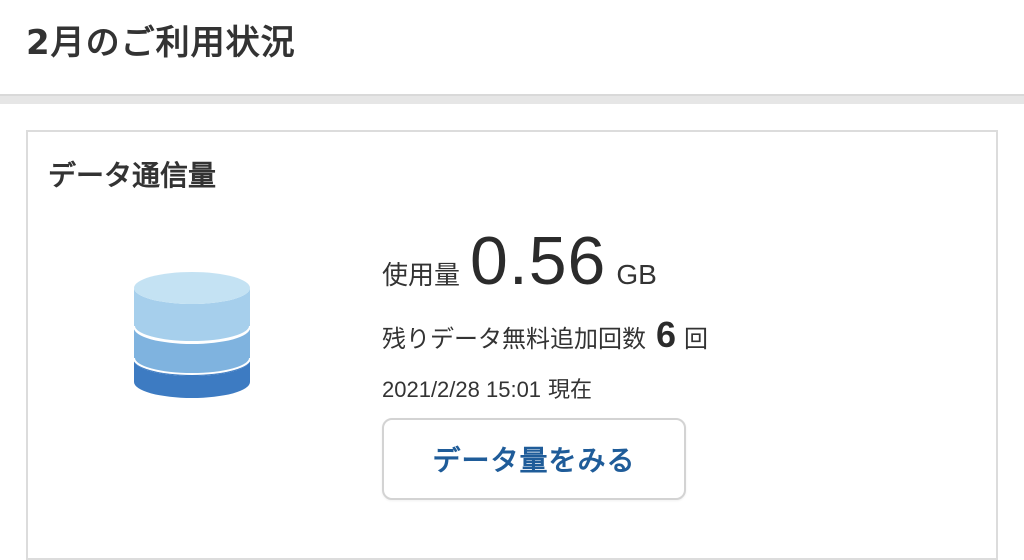 The width and height of the screenshot is (1024, 560). I want to click on remaining-free-additions: 残りデータ無料追加回数 6 回, so click(545, 335).